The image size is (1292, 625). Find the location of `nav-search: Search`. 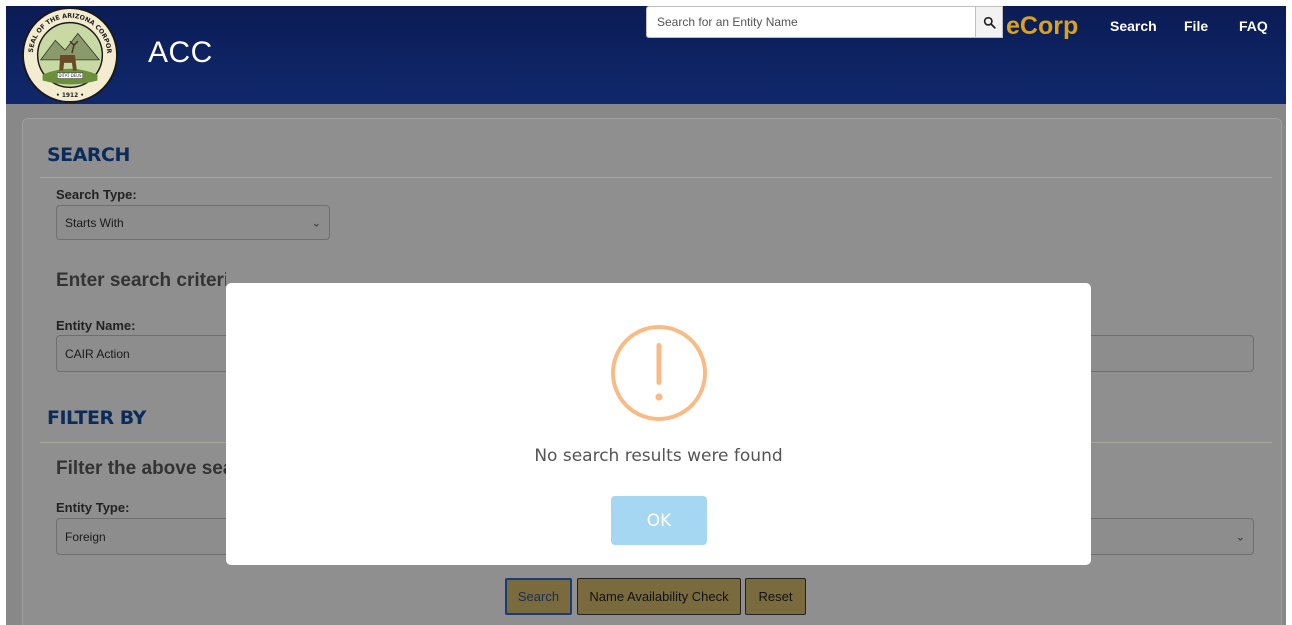

nav-search: Search is located at coordinates (1133, 26).